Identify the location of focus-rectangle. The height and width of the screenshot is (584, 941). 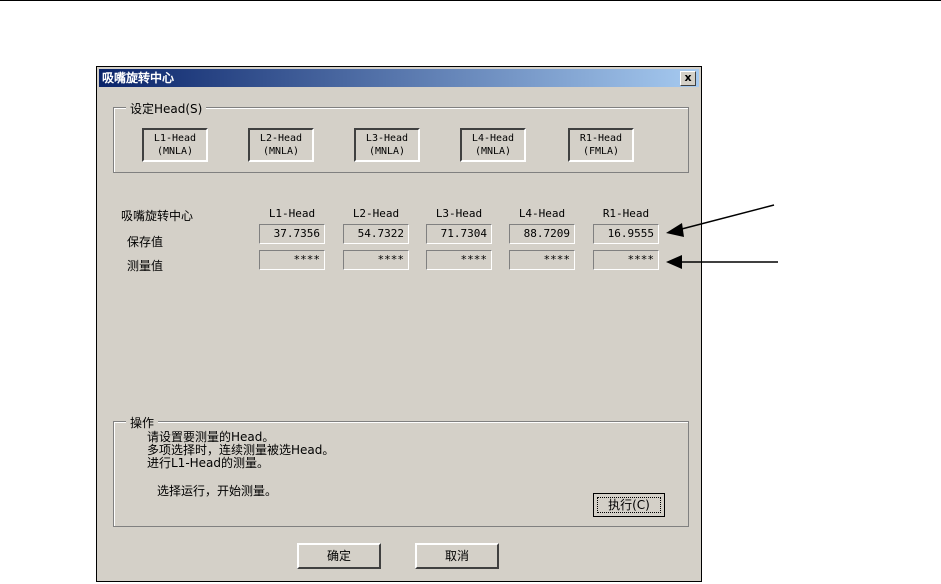
(629, 505).